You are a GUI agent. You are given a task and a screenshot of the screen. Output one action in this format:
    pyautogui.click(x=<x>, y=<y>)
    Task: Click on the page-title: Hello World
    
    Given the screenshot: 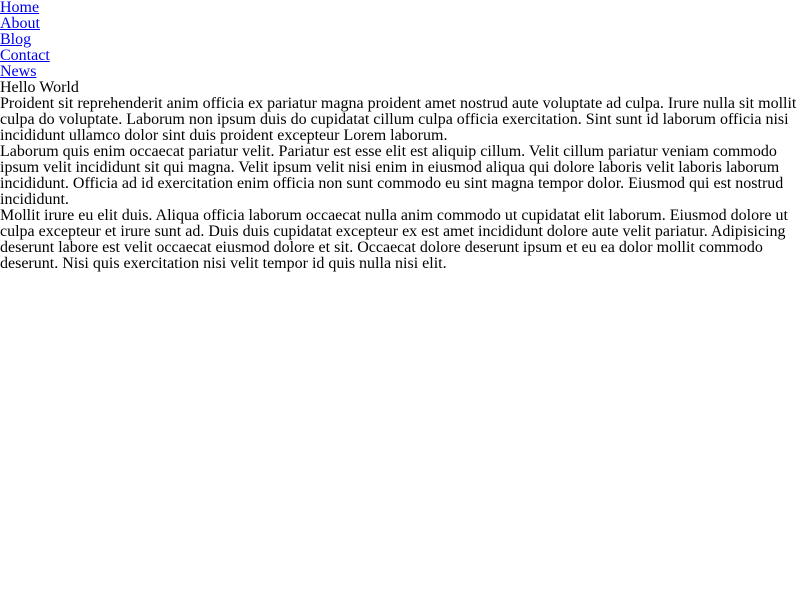 What is the action you would take?
    pyautogui.click(x=39, y=87)
    